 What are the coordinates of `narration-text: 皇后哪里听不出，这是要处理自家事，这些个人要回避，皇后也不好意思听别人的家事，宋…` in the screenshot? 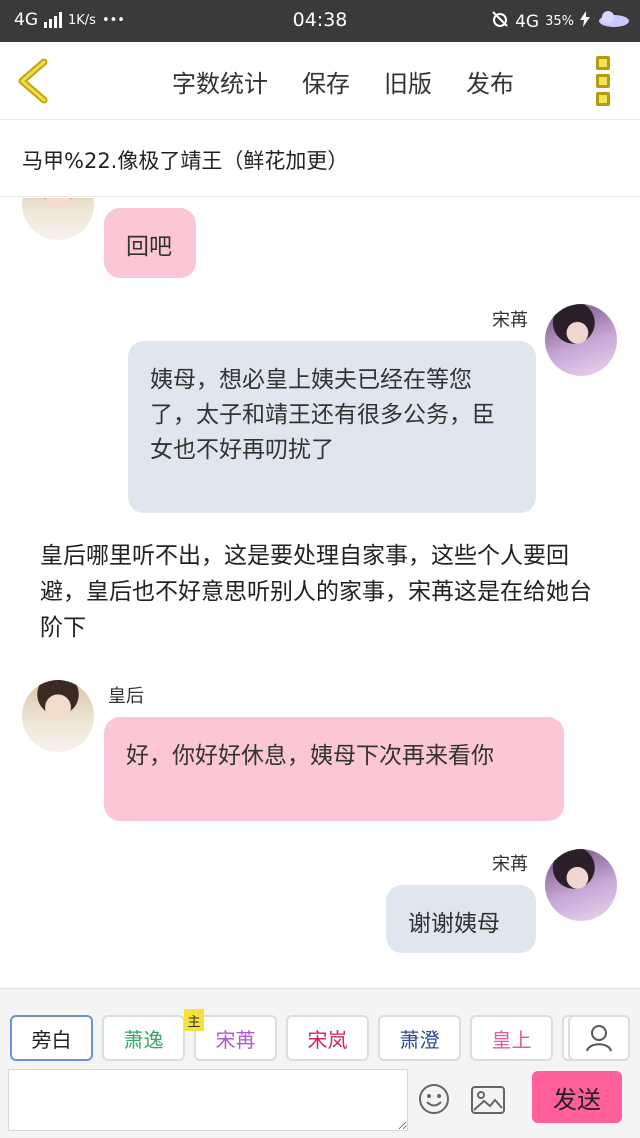 It's located at (320, 592).